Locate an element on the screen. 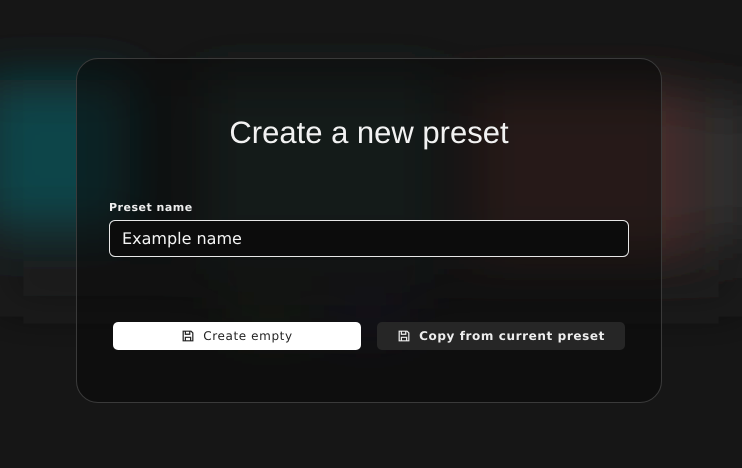 This screenshot has width=742, height=468. create-button: Create empty is located at coordinates (237, 336).